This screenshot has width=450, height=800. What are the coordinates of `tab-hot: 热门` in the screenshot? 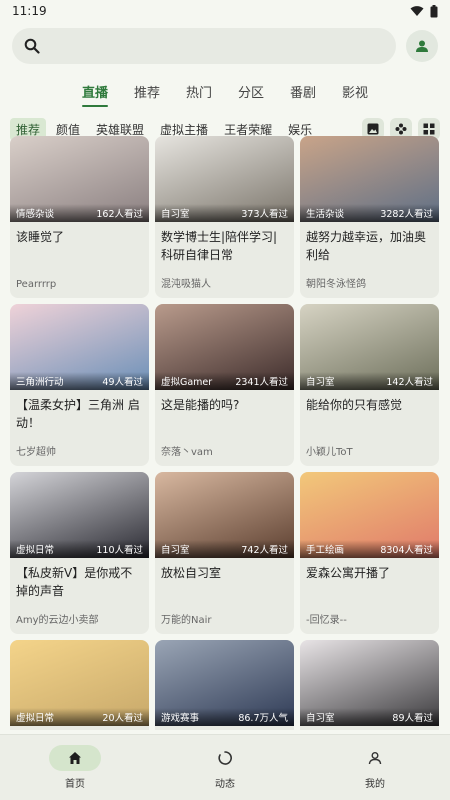 It's located at (199, 91).